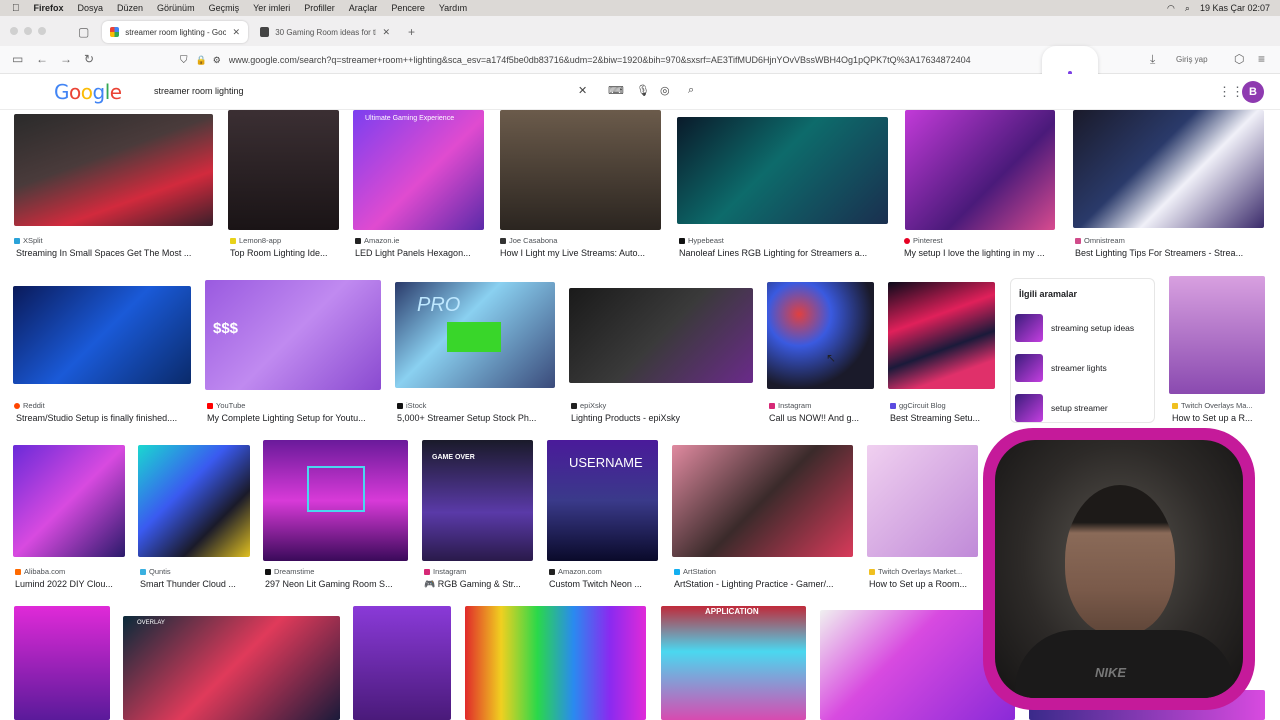 This screenshot has height=720, width=1280. Describe the element at coordinates (425, 91) in the screenshot. I see `search-input: streamer room lighting` at that location.